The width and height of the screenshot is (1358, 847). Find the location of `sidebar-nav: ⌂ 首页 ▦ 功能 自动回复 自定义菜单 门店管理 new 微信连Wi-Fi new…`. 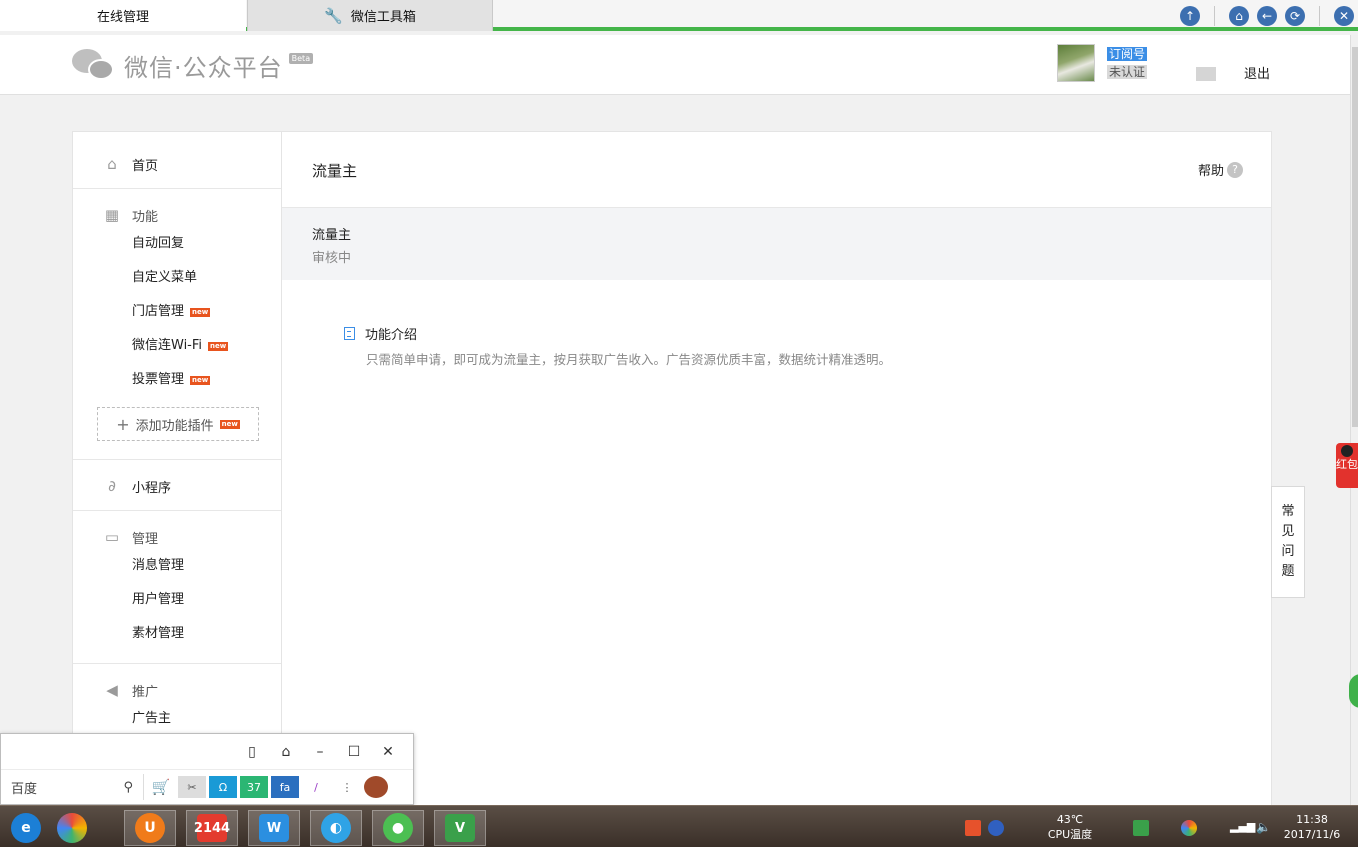

sidebar-nav: ⌂ 首页 ▦ 功能 自动回复 自定义菜单 门店管理 new 微信连Wi-Fi new… is located at coordinates (177, 482).